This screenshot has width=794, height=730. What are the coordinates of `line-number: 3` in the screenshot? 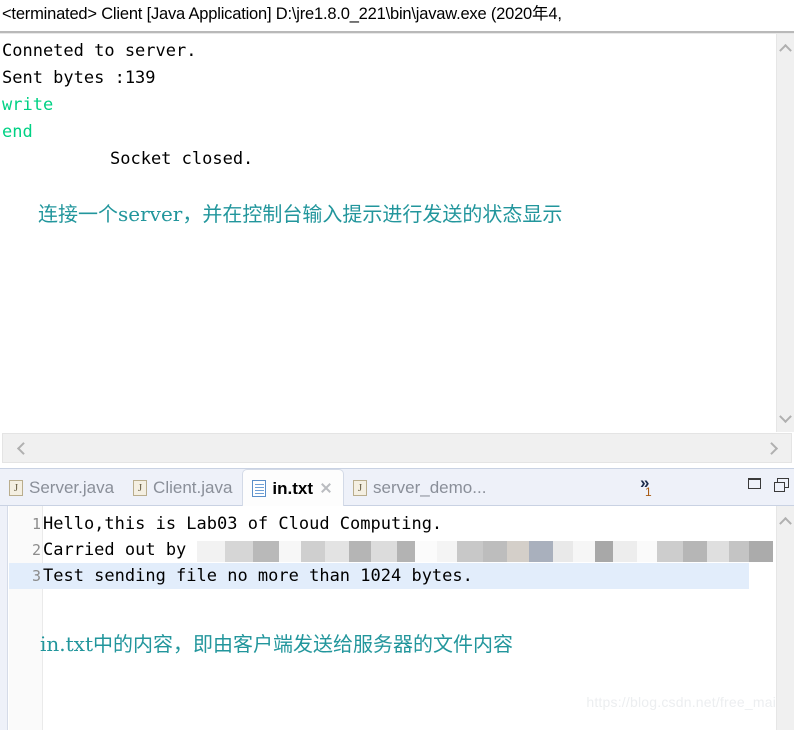 It's located at (36, 576).